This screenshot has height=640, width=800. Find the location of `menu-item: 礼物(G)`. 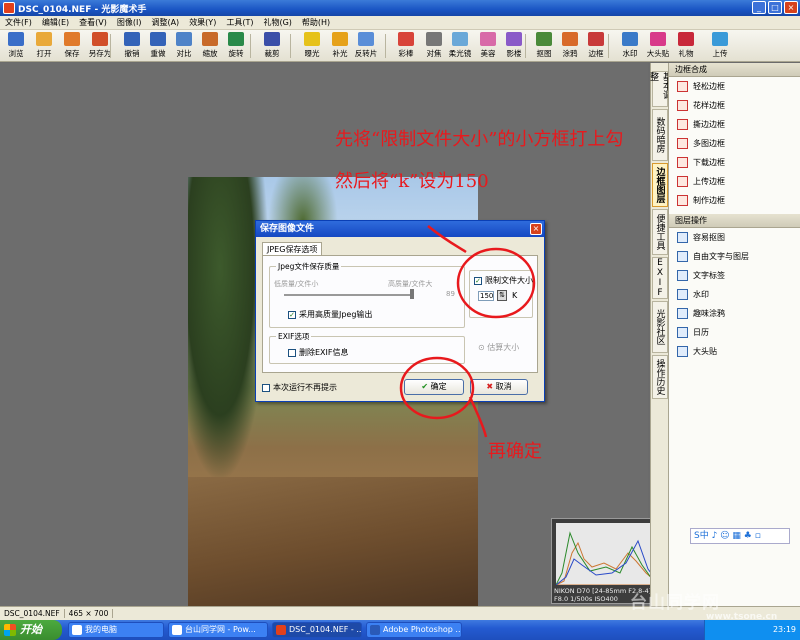

menu-item: 礼物(G) is located at coordinates (277, 22).